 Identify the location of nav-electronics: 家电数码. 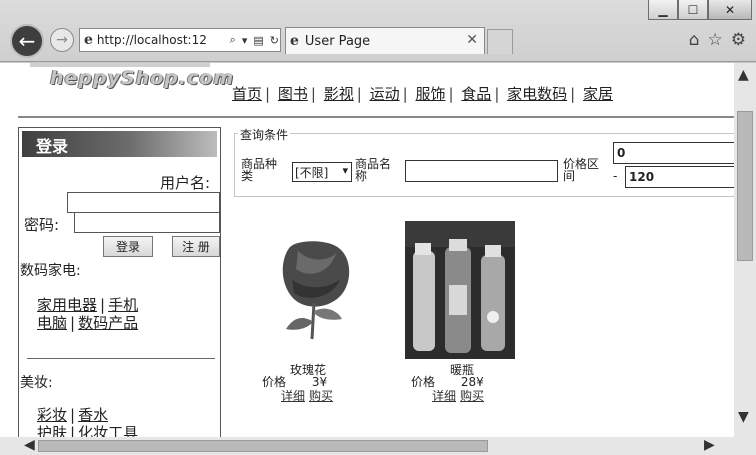
(537, 94).